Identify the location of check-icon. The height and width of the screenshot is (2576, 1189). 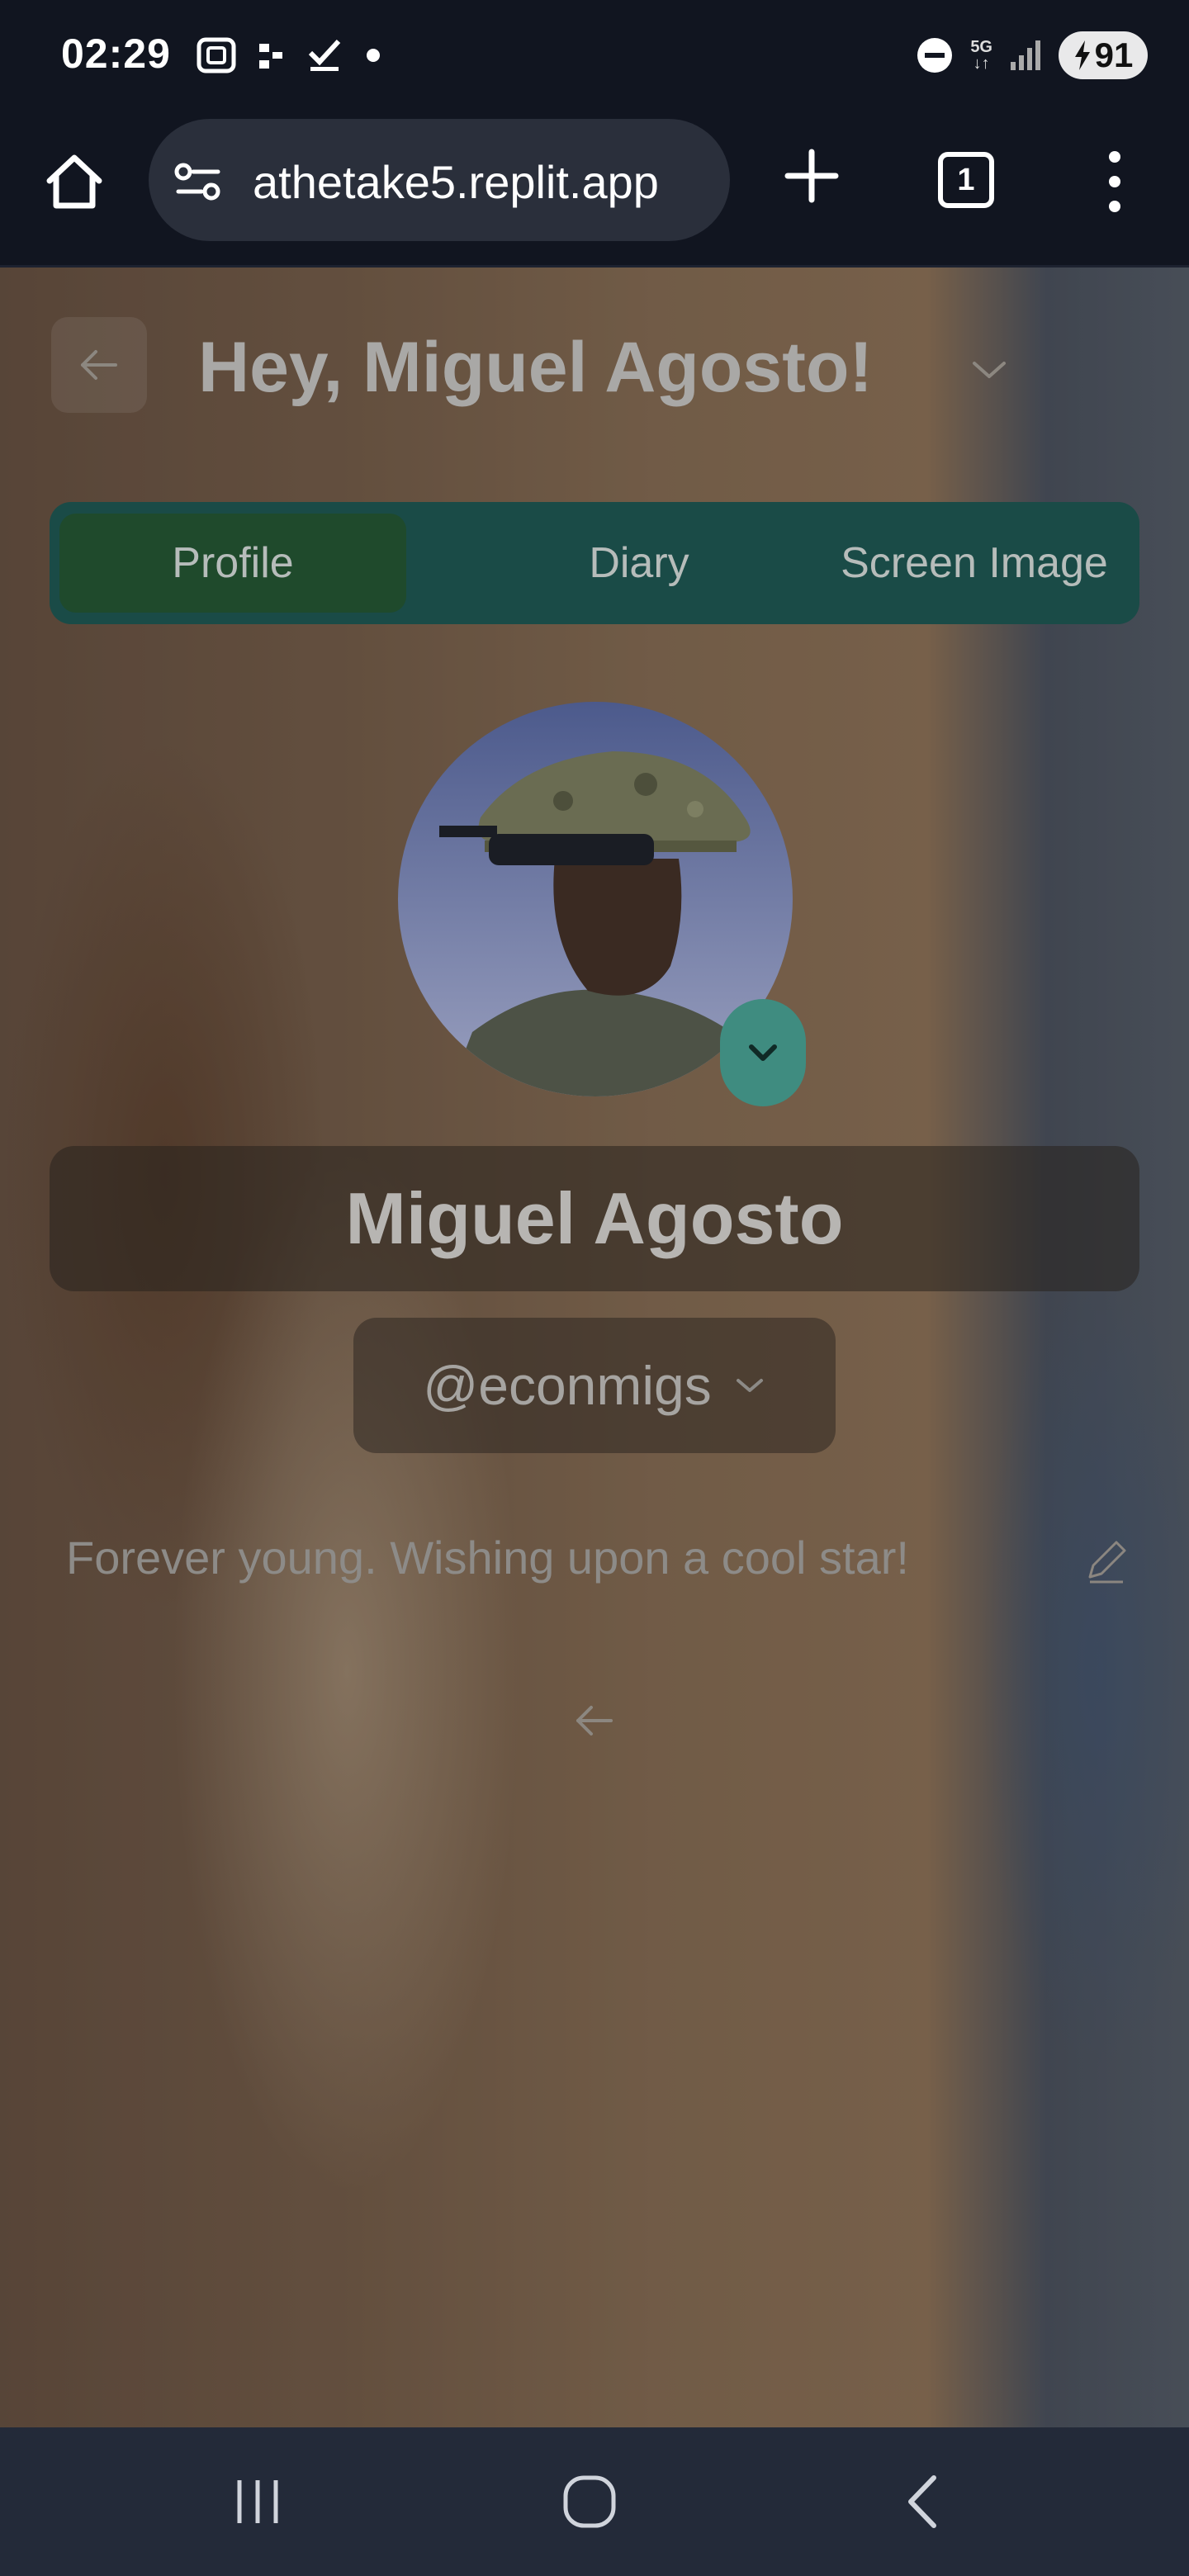
(324, 55).